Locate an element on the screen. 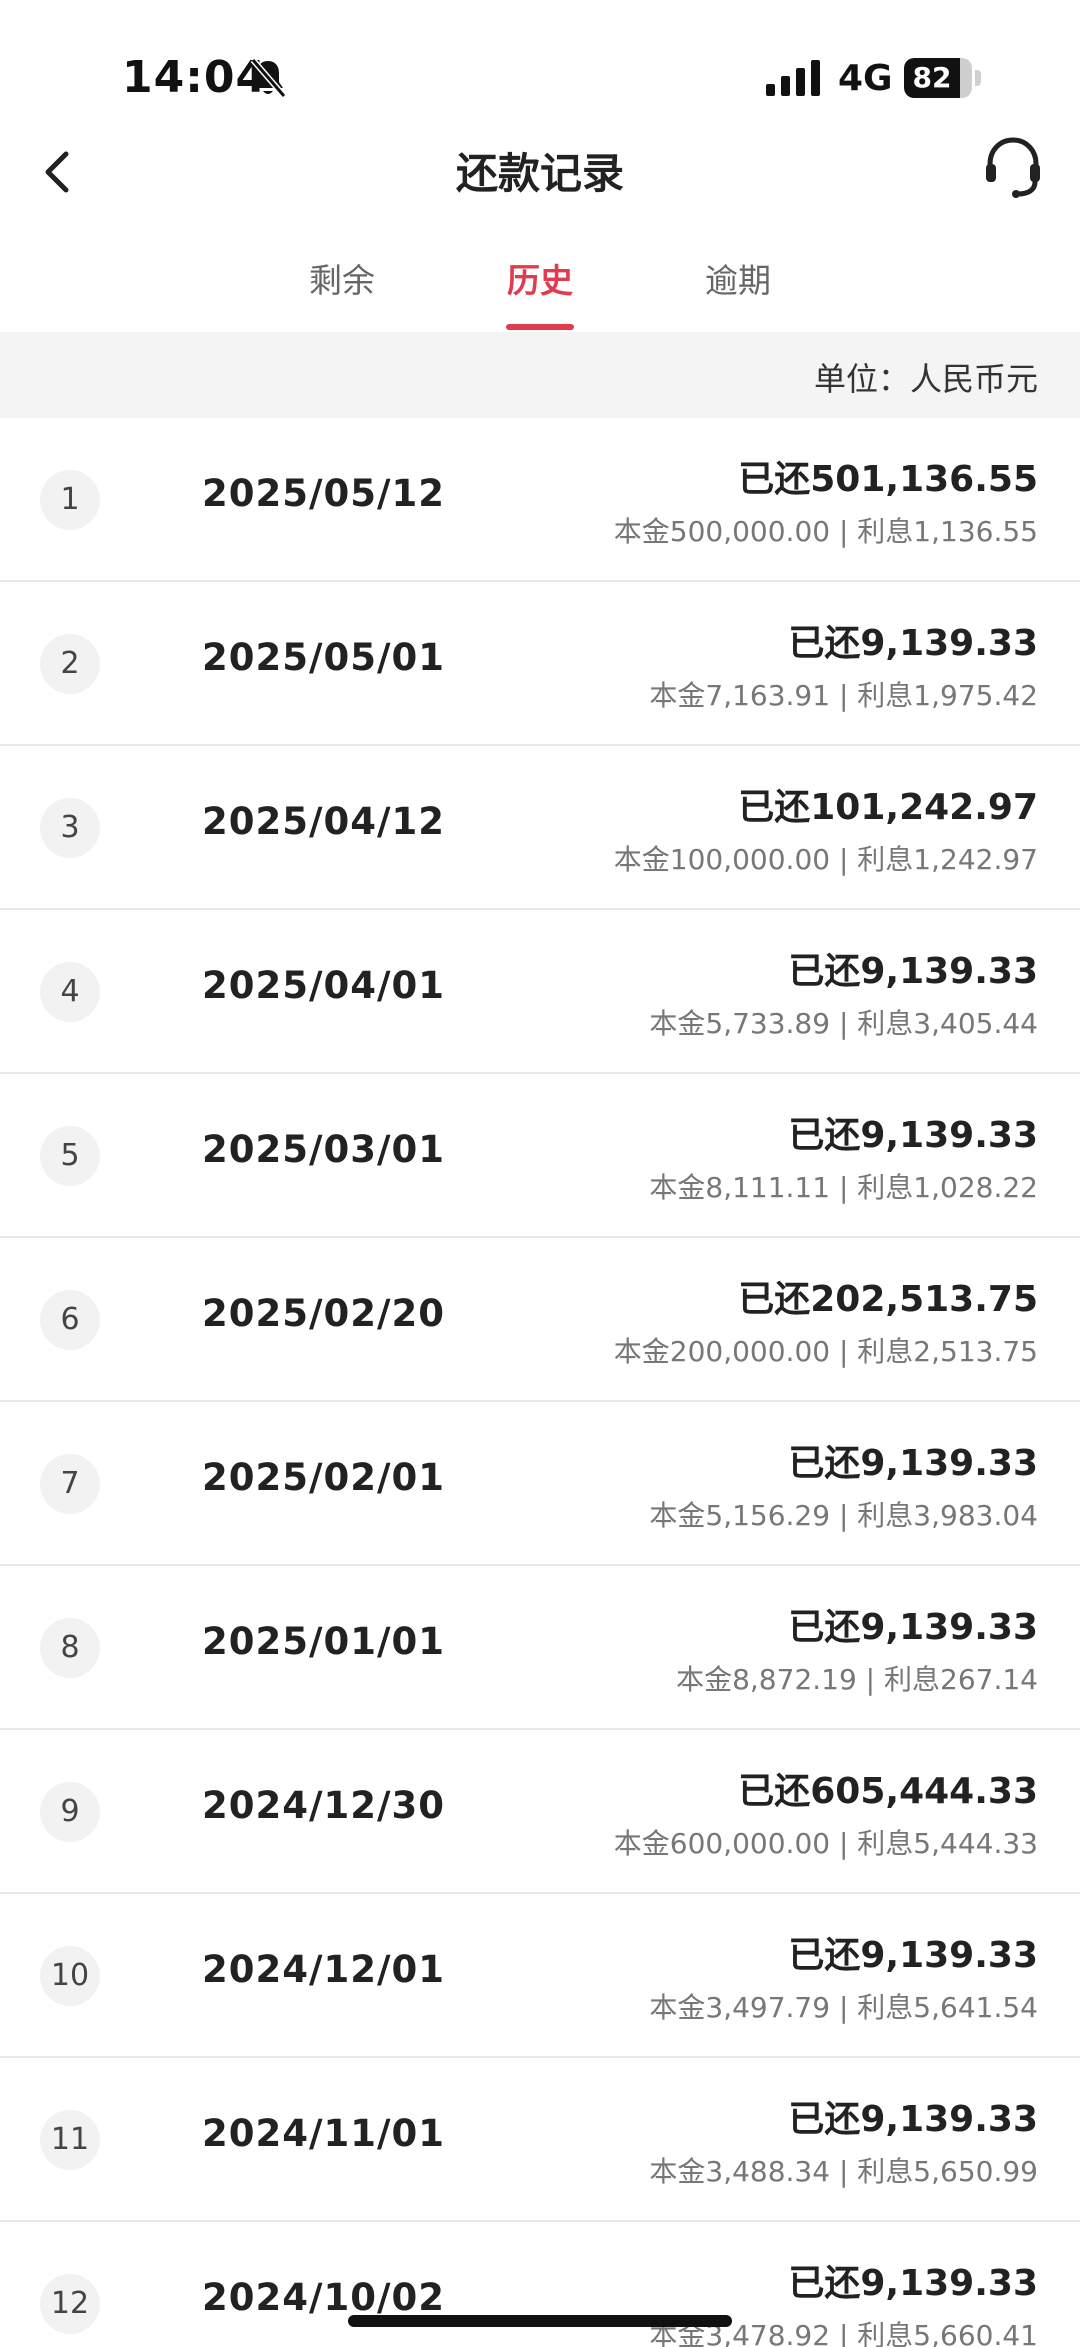 The height and width of the screenshot is (2347, 1080). bell-slash-icon is located at coordinates (268, 78).